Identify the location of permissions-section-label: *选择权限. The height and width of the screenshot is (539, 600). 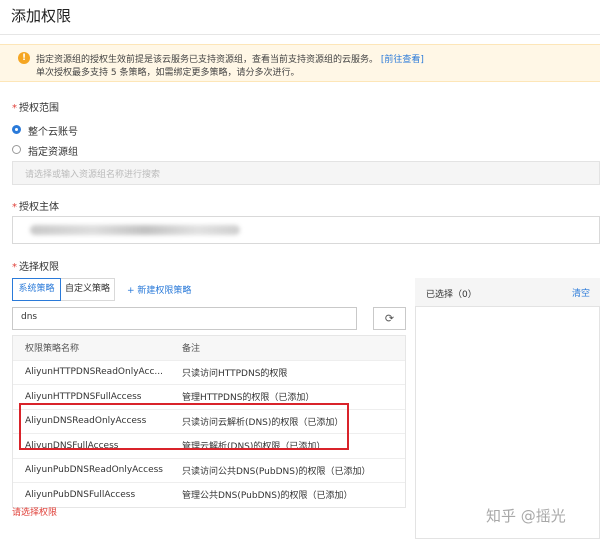
(35, 265).